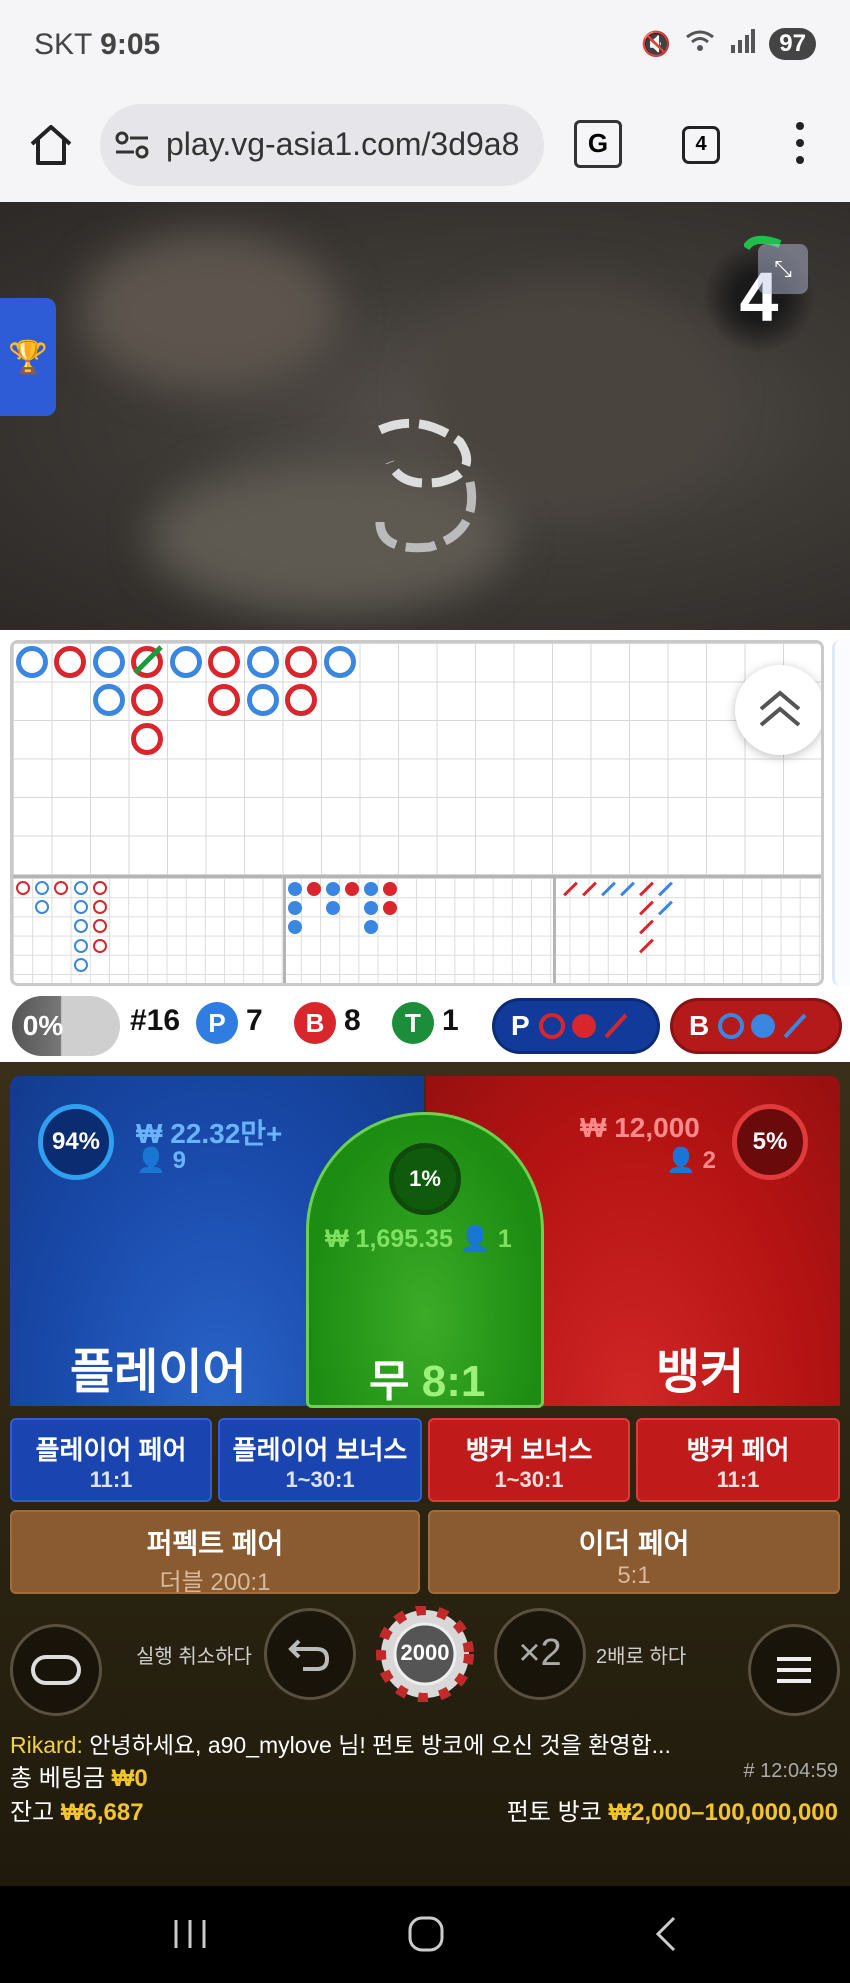  What do you see at coordinates (701, 145) in the screenshot?
I see `tab-switcher-button: 4` at bounding box center [701, 145].